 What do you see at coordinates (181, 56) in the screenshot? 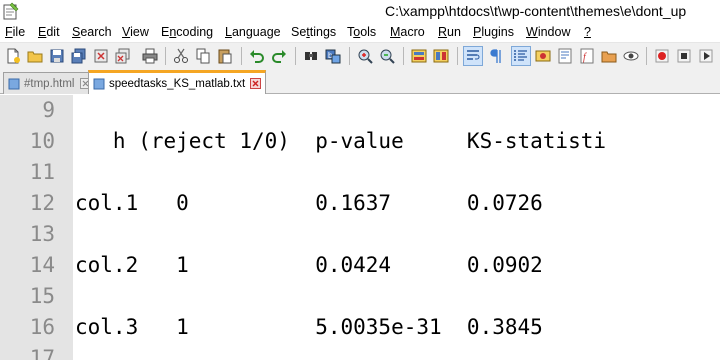
I see `cut-icon` at bounding box center [181, 56].